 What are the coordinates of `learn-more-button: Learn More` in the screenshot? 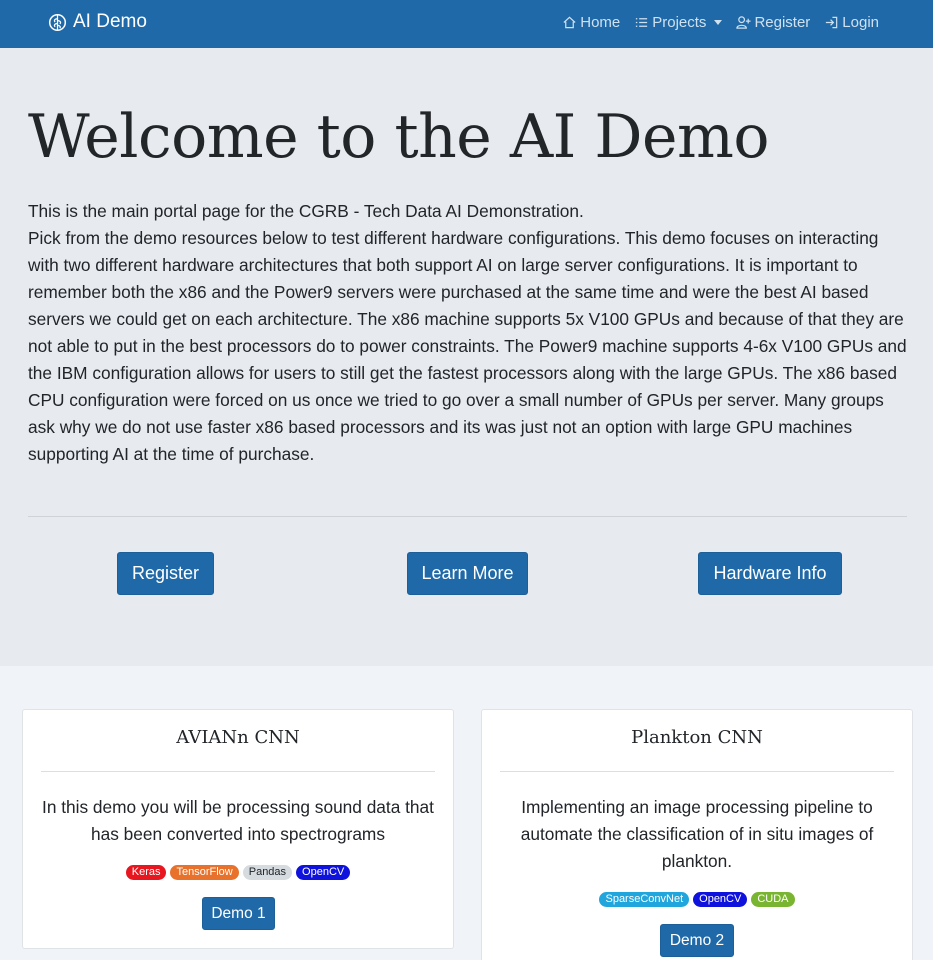 It's located at (467, 573).